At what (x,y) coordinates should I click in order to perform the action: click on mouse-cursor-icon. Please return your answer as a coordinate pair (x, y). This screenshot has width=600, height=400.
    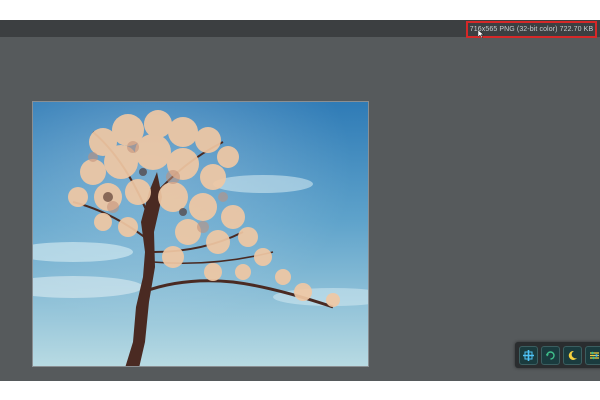
    Looking at the image, I should click on (481, 34).